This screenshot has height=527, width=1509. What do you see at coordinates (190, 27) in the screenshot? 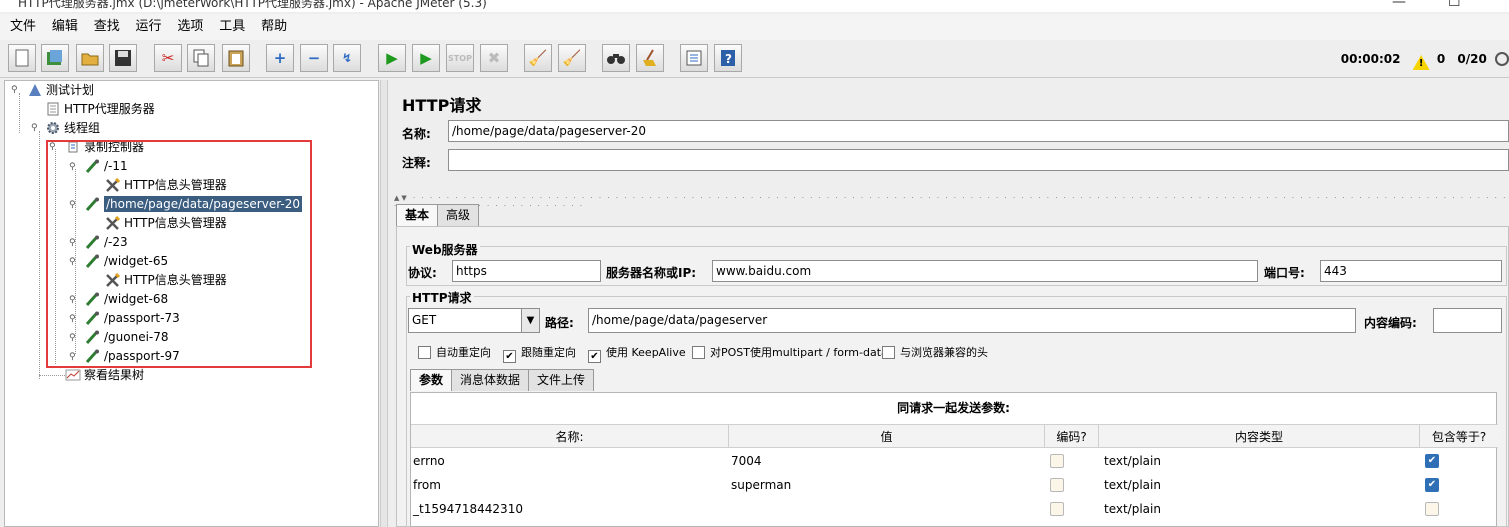
I see `menu-options: 选项` at bounding box center [190, 27].